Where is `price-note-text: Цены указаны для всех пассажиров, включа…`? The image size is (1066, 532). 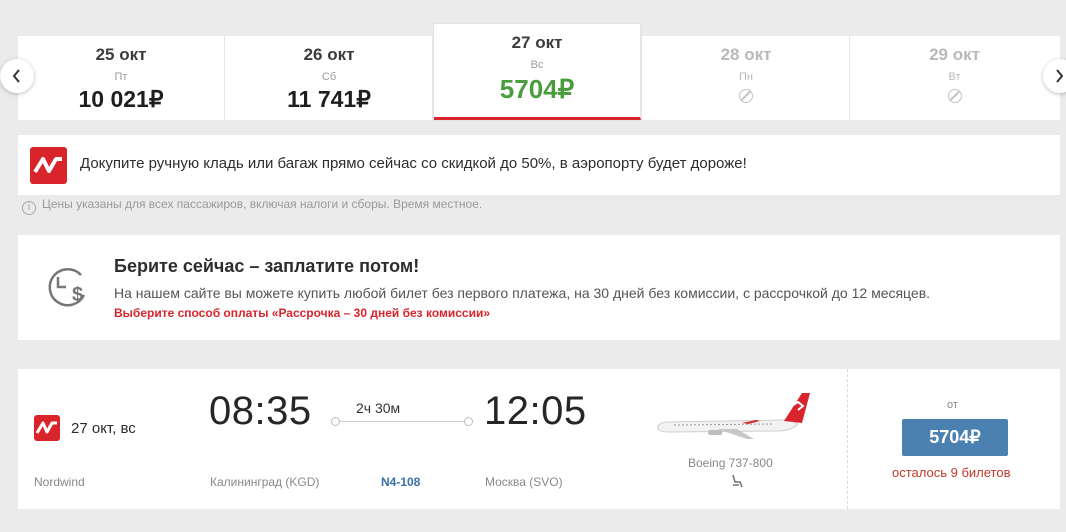 price-note-text: Цены указаны для всех пассажиров, включа… is located at coordinates (262, 204).